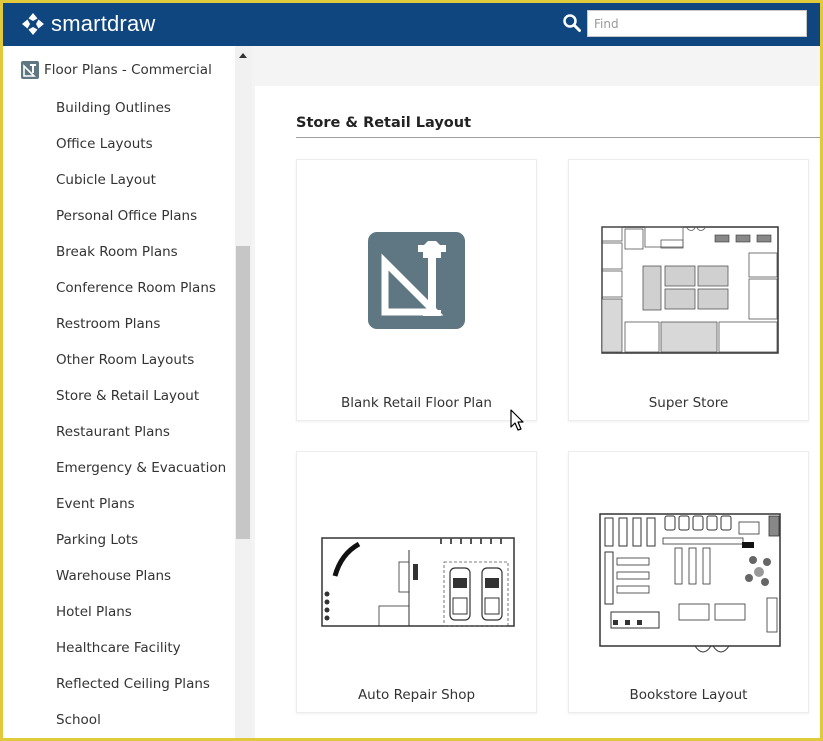 The width and height of the screenshot is (823, 741). I want to click on sidebar-item-office-layouts: Office Layouts, so click(141, 153).